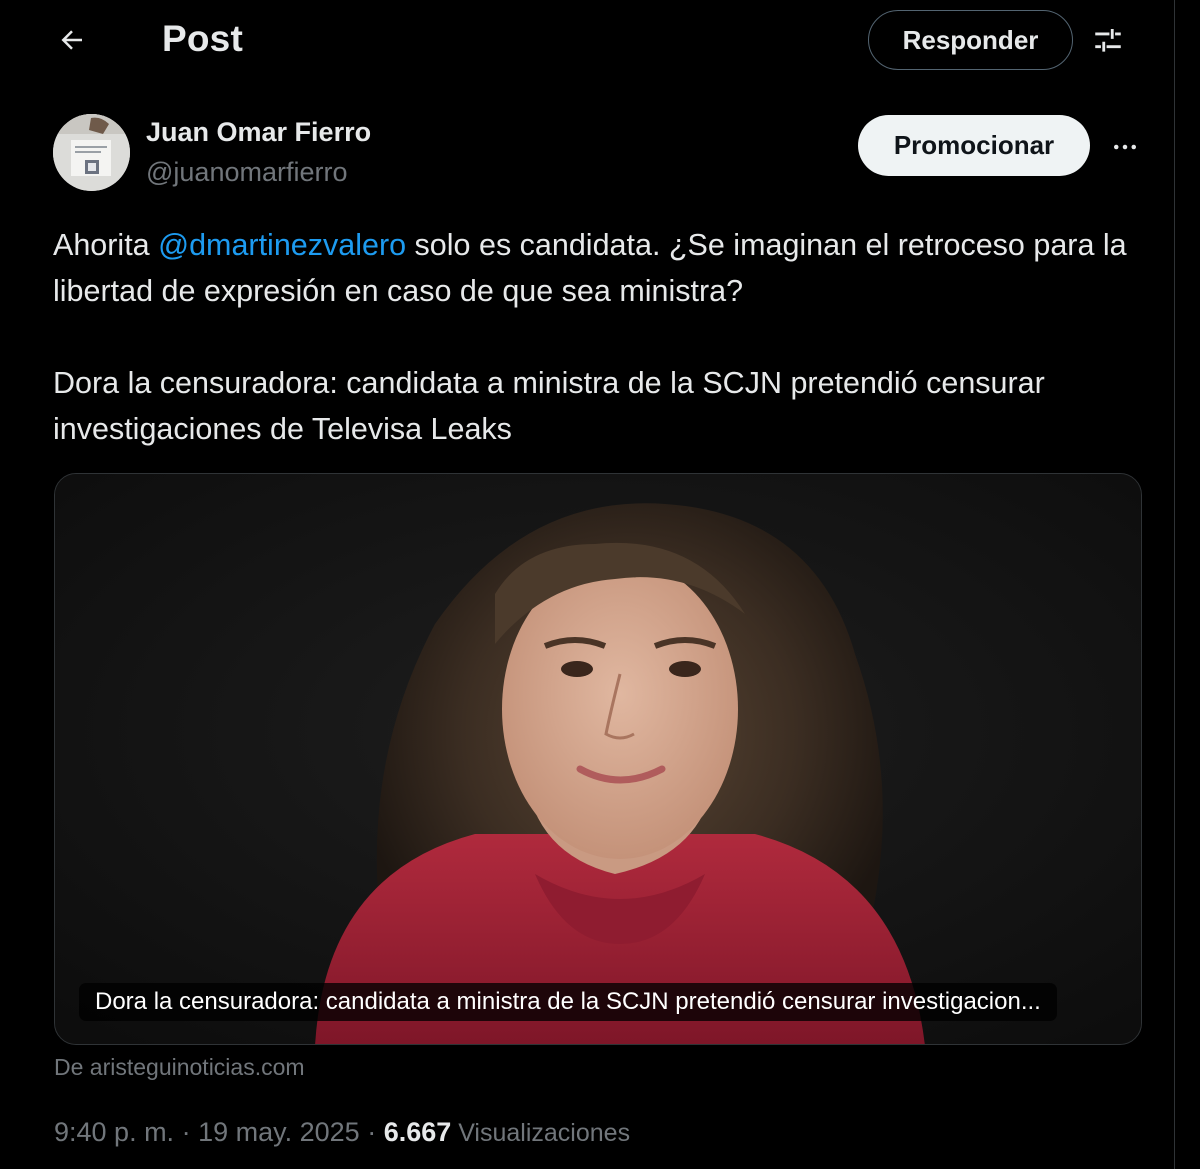  Describe the element at coordinates (541, 1133) in the screenshot. I see `views-label: Visualizaciones` at that location.